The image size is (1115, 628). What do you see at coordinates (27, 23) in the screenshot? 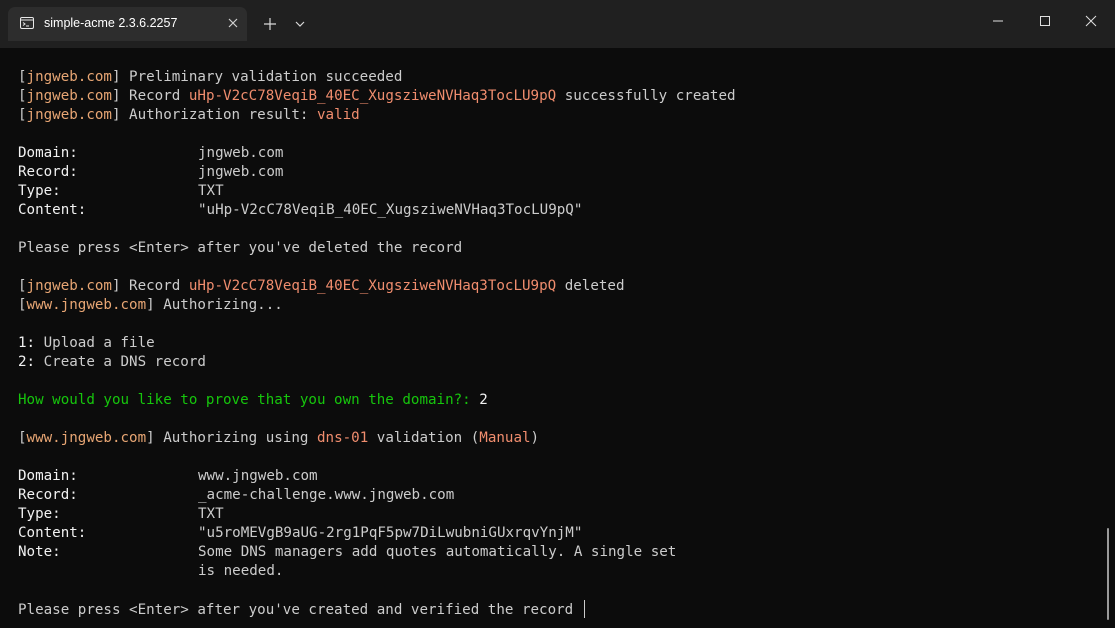
I see `terminal-icon` at bounding box center [27, 23].